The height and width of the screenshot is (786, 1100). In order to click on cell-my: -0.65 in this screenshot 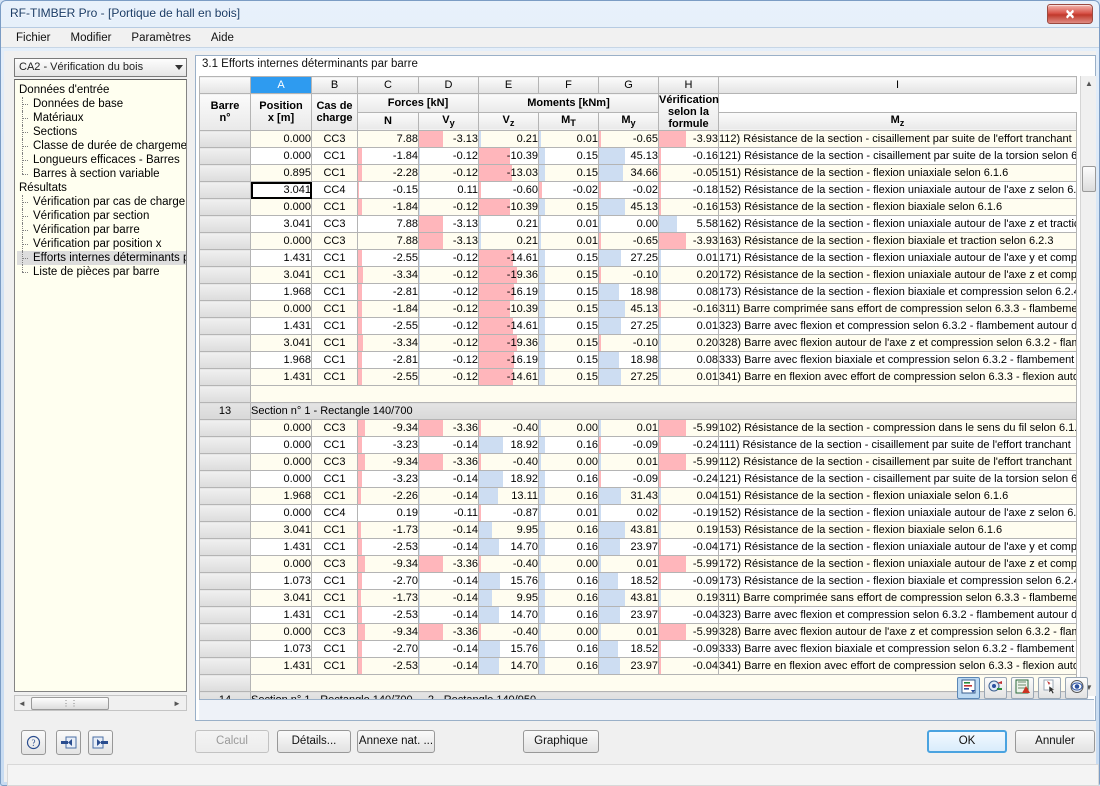, I will do `click(628, 241)`.